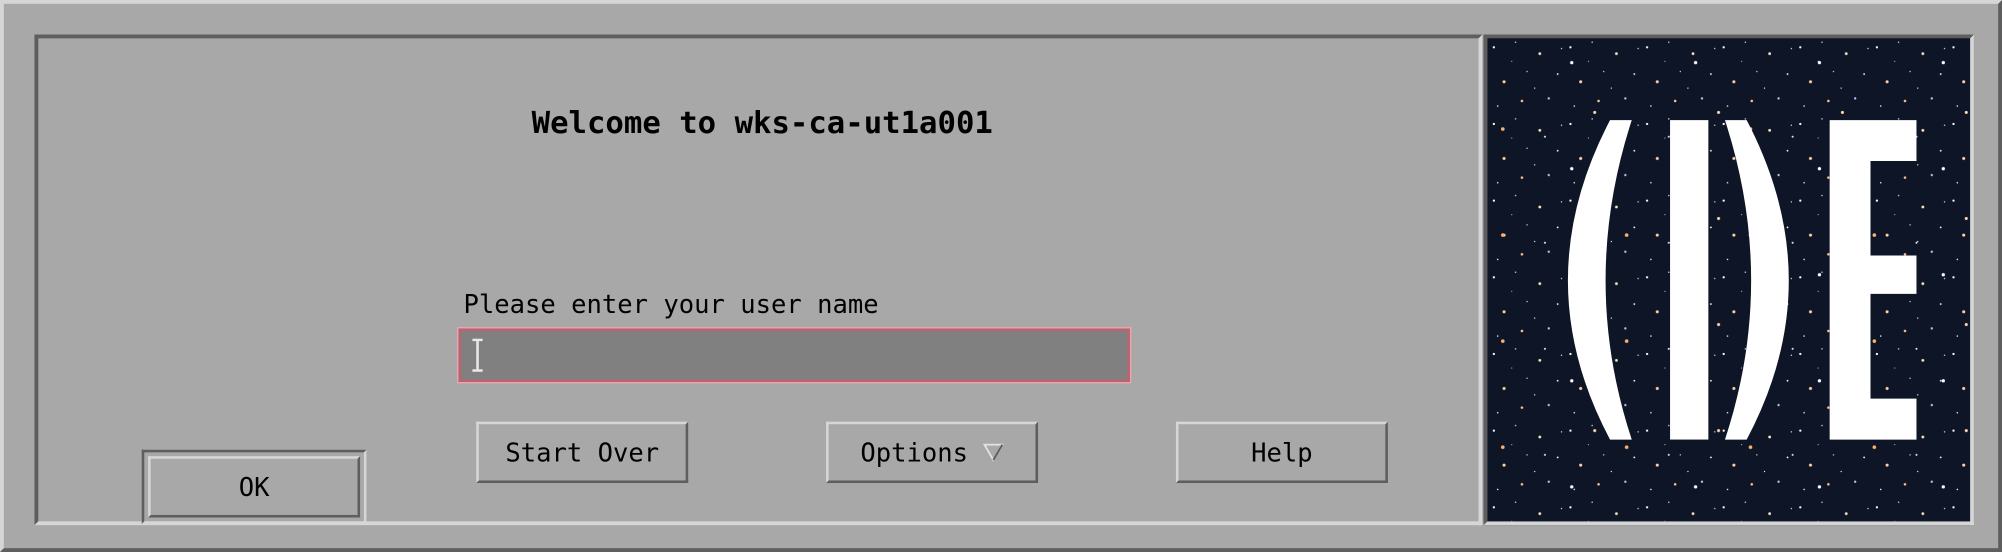  I want to click on ok-button-default-frame: OK, so click(254, 486).